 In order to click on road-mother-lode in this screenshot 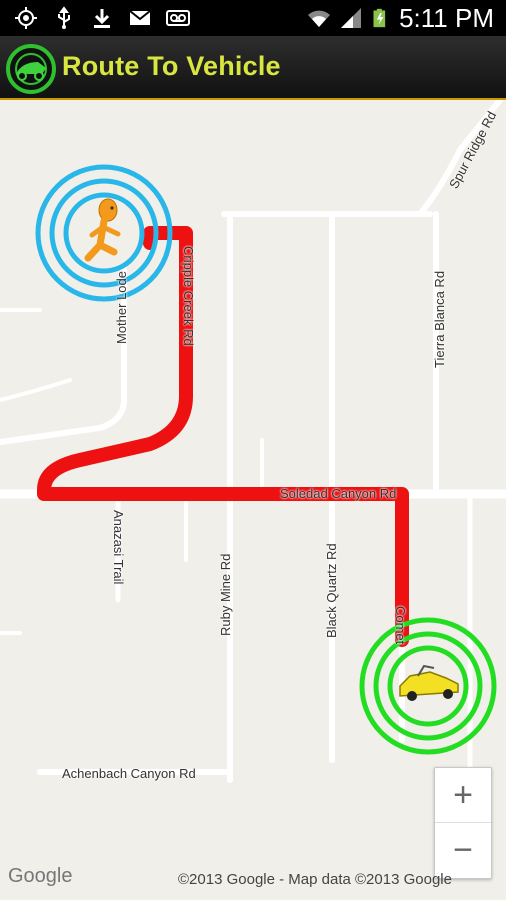, I will do `click(63, 356)`.